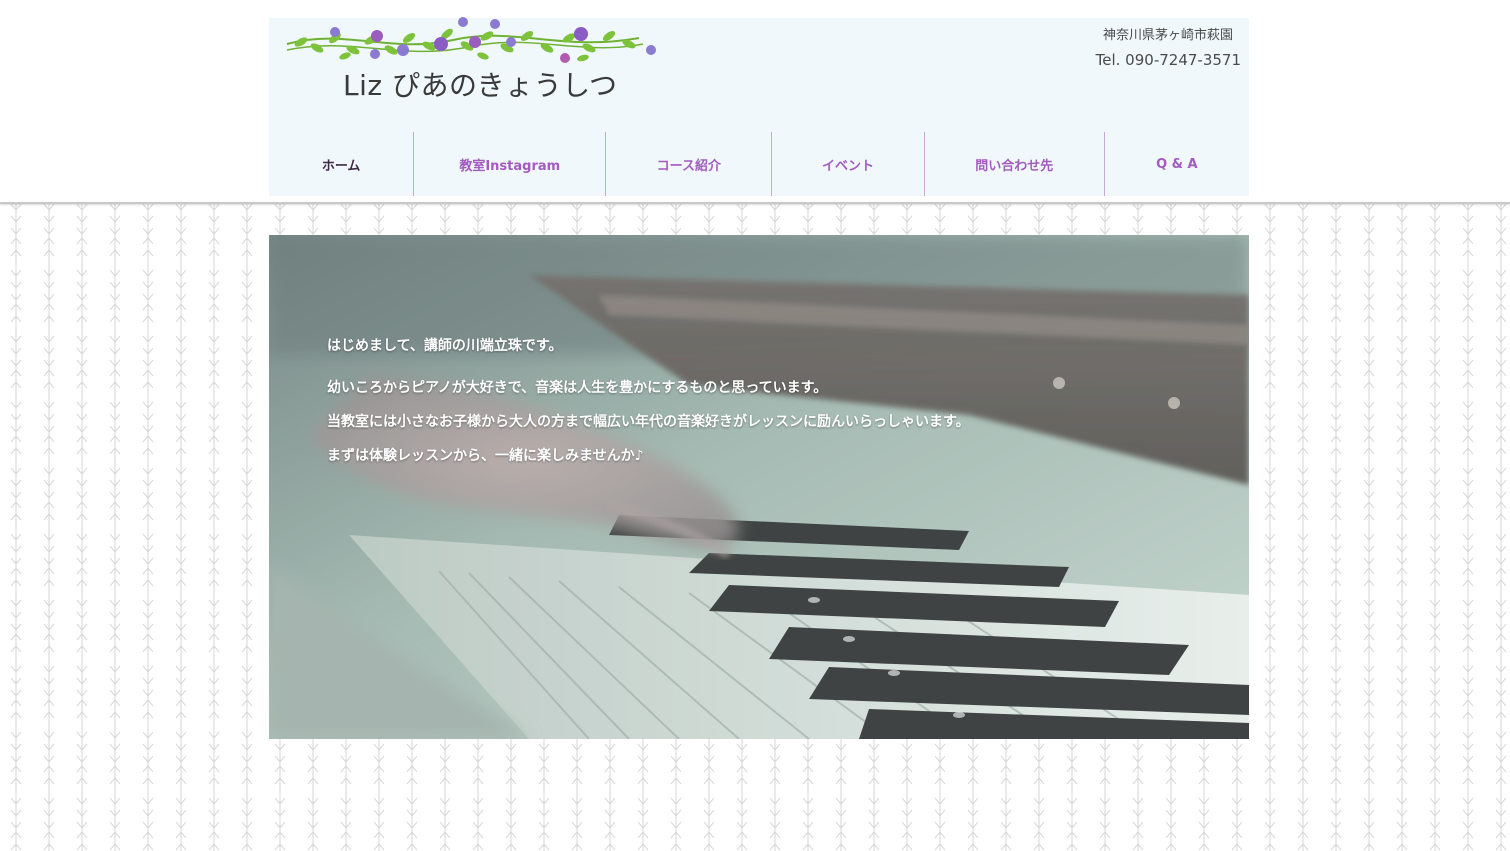  I want to click on main-nav: ホーム 教室Instagram コース紹介 イベント 問い合わせ先 Q & A, so click(759, 164).